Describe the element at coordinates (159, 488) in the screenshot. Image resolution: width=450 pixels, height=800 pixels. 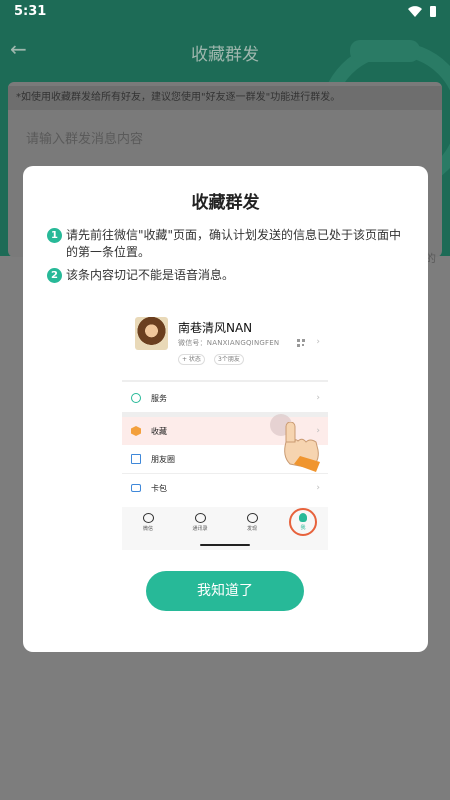
I see `menu-label: 卡包` at that location.